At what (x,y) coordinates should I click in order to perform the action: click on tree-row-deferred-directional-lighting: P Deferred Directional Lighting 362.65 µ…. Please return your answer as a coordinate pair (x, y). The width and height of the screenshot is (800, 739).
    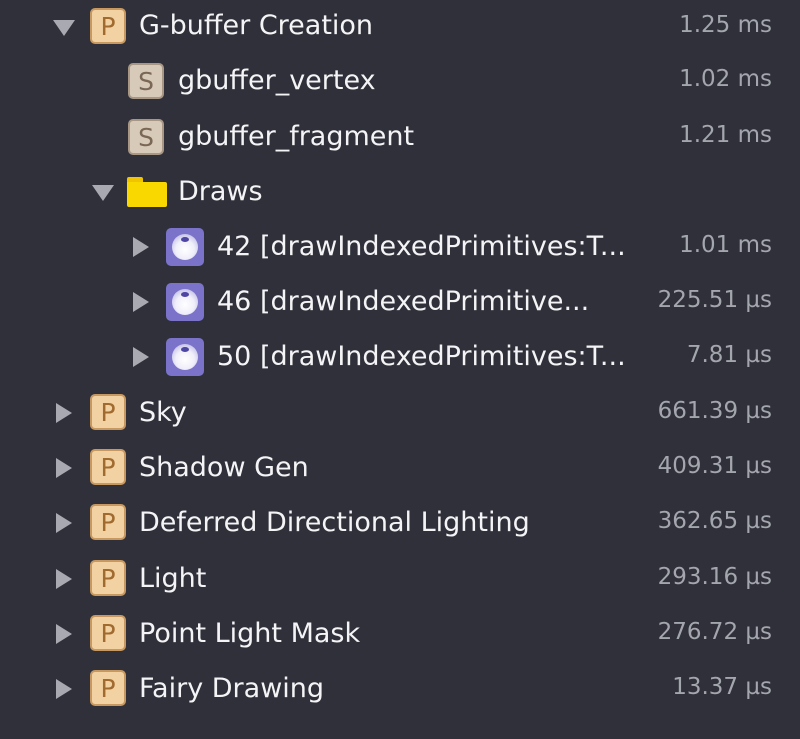
    Looking at the image, I should click on (400, 523).